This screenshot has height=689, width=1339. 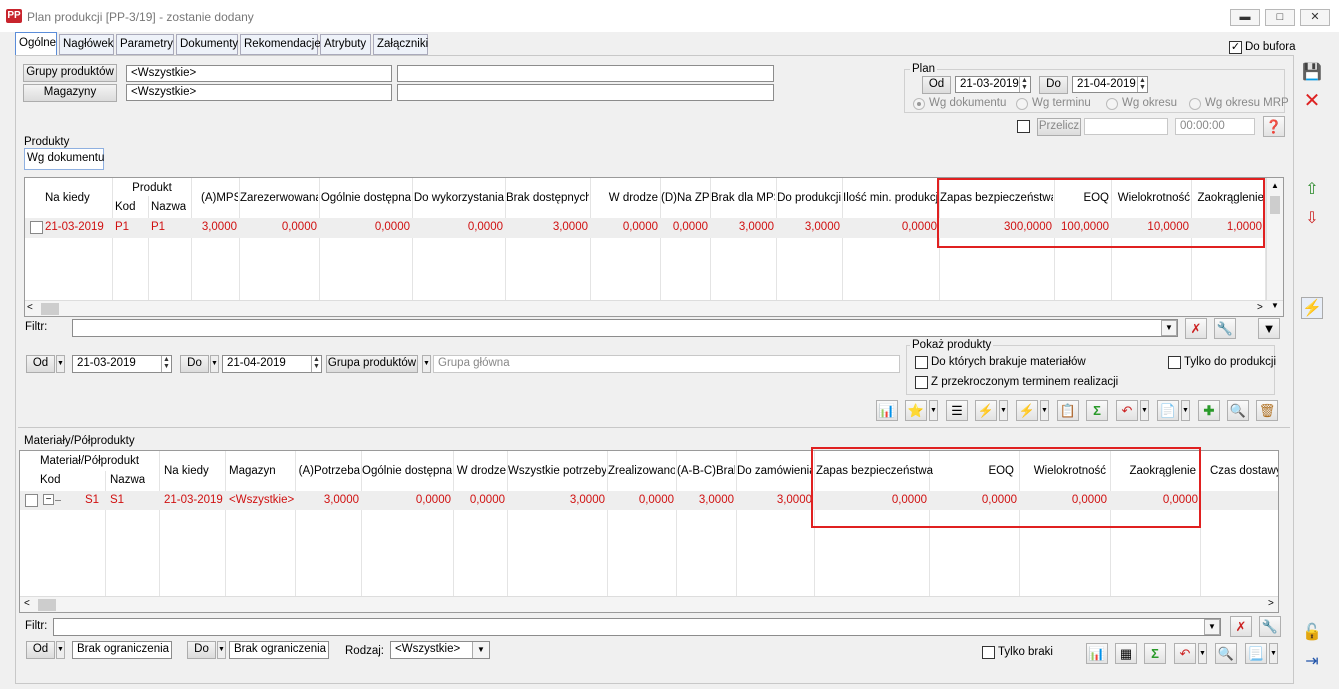 I want to click on grupa-produktow-button: Grupa produktów, so click(x=372, y=364).